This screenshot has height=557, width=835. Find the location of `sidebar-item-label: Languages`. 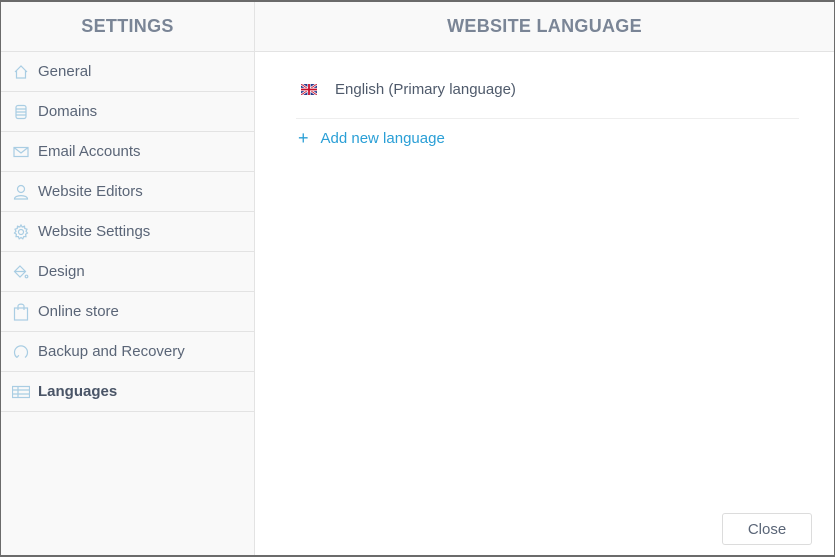

sidebar-item-label: Languages is located at coordinates (78, 391).